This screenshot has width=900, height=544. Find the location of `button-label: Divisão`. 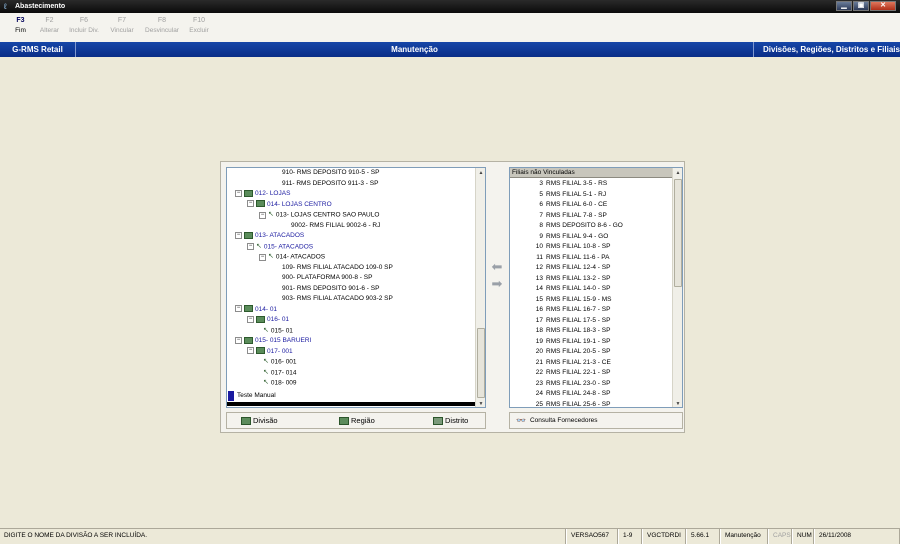

button-label: Divisão is located at coordinates (265, 420).